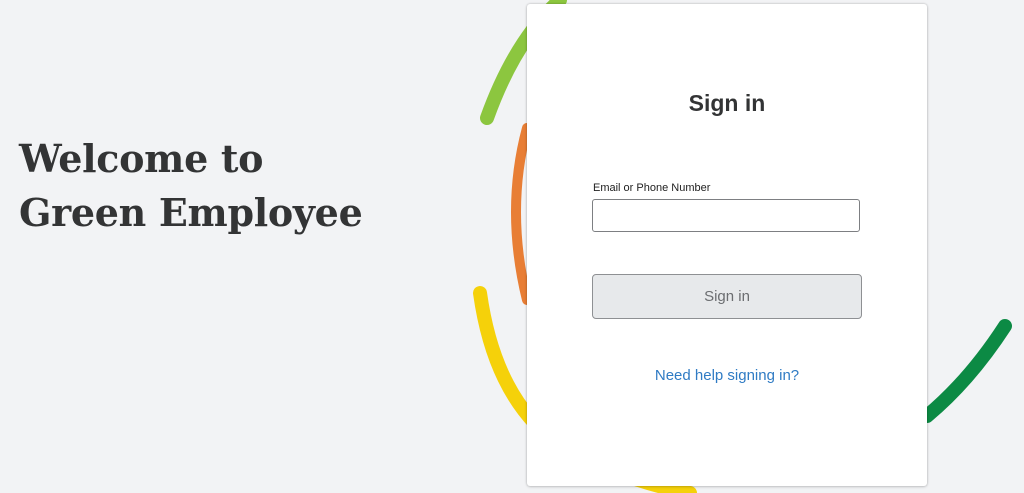 The image size is (1024, 493). What do you see at coordinates (726, 215) in the screenshot?
I see `email-or-phone-input` at bounding box center [726, 215].